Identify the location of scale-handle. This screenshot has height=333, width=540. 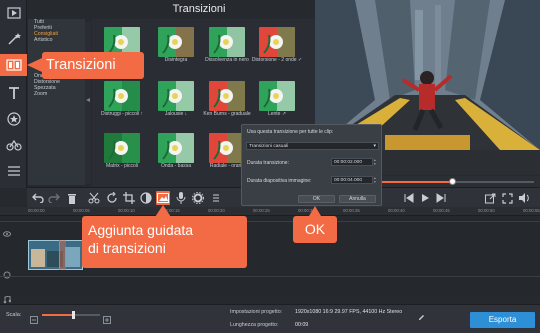
(73, 315).